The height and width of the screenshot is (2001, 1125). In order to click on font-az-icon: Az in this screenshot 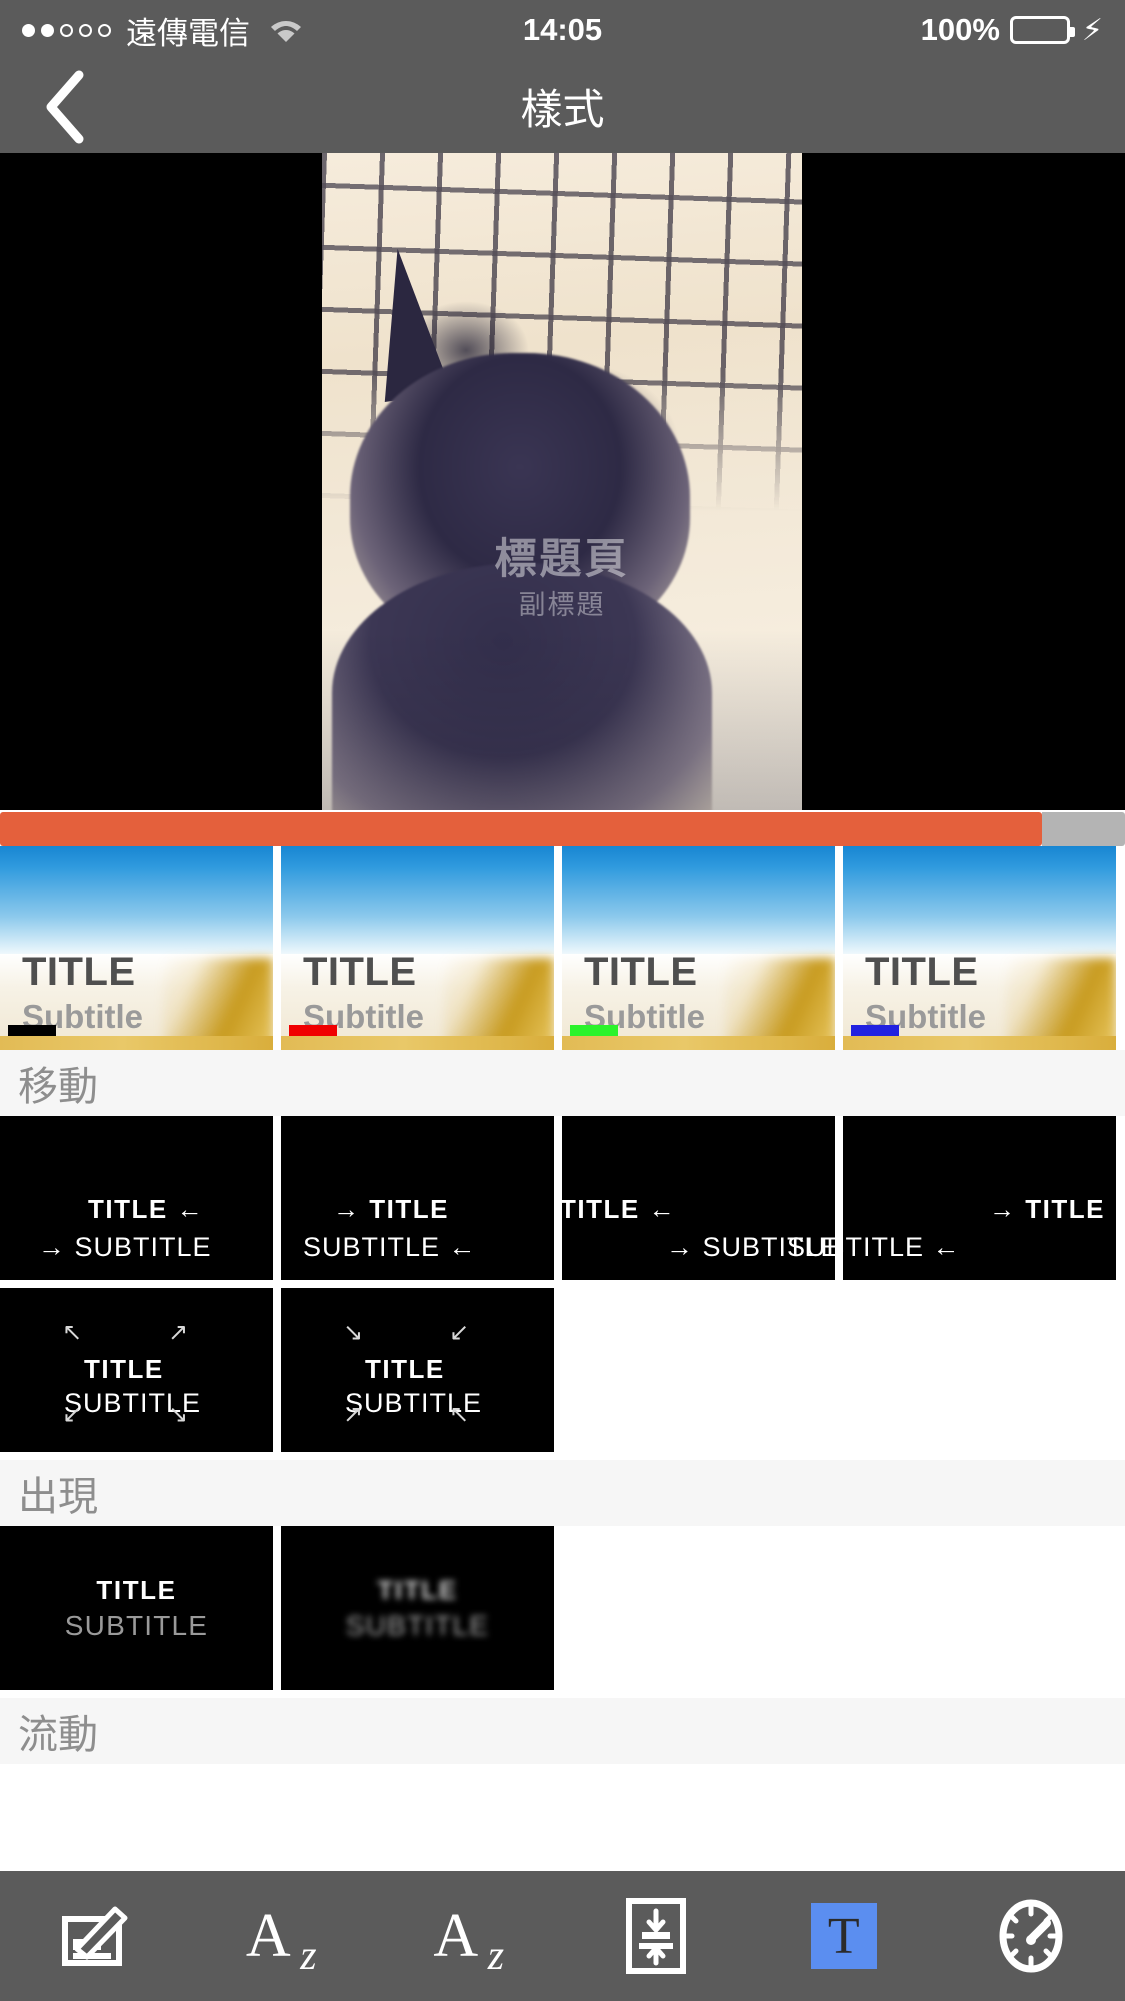, I will do `click(281, 1940)`.